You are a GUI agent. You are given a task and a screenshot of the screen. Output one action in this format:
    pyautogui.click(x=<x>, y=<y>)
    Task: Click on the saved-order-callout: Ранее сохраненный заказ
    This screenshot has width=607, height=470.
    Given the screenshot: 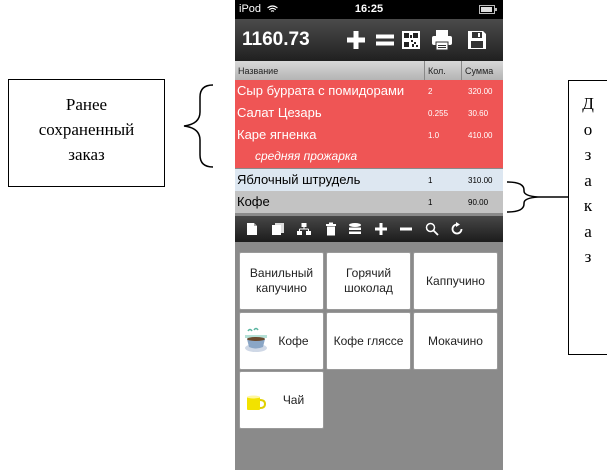 What is the action you would take?
    pyautogui.click(x=86, y=133)
    